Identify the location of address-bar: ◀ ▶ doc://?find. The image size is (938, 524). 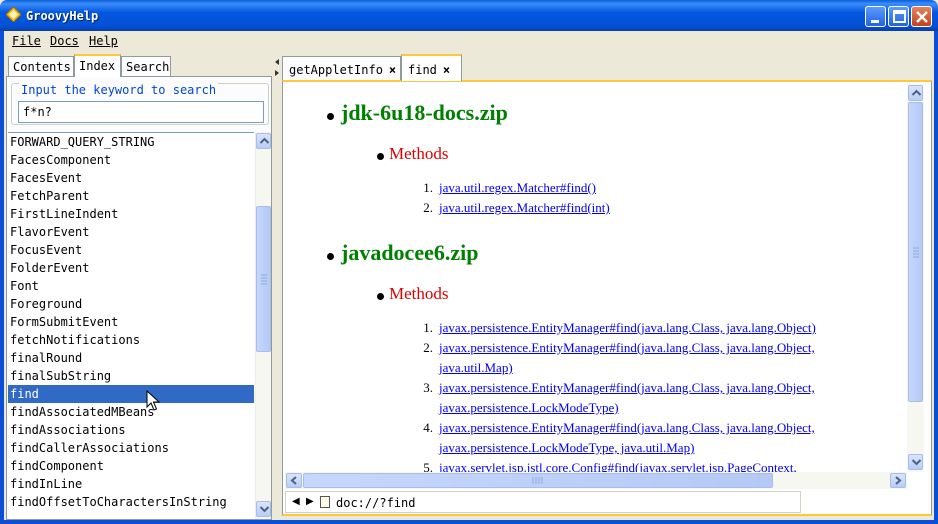
(543, 502).